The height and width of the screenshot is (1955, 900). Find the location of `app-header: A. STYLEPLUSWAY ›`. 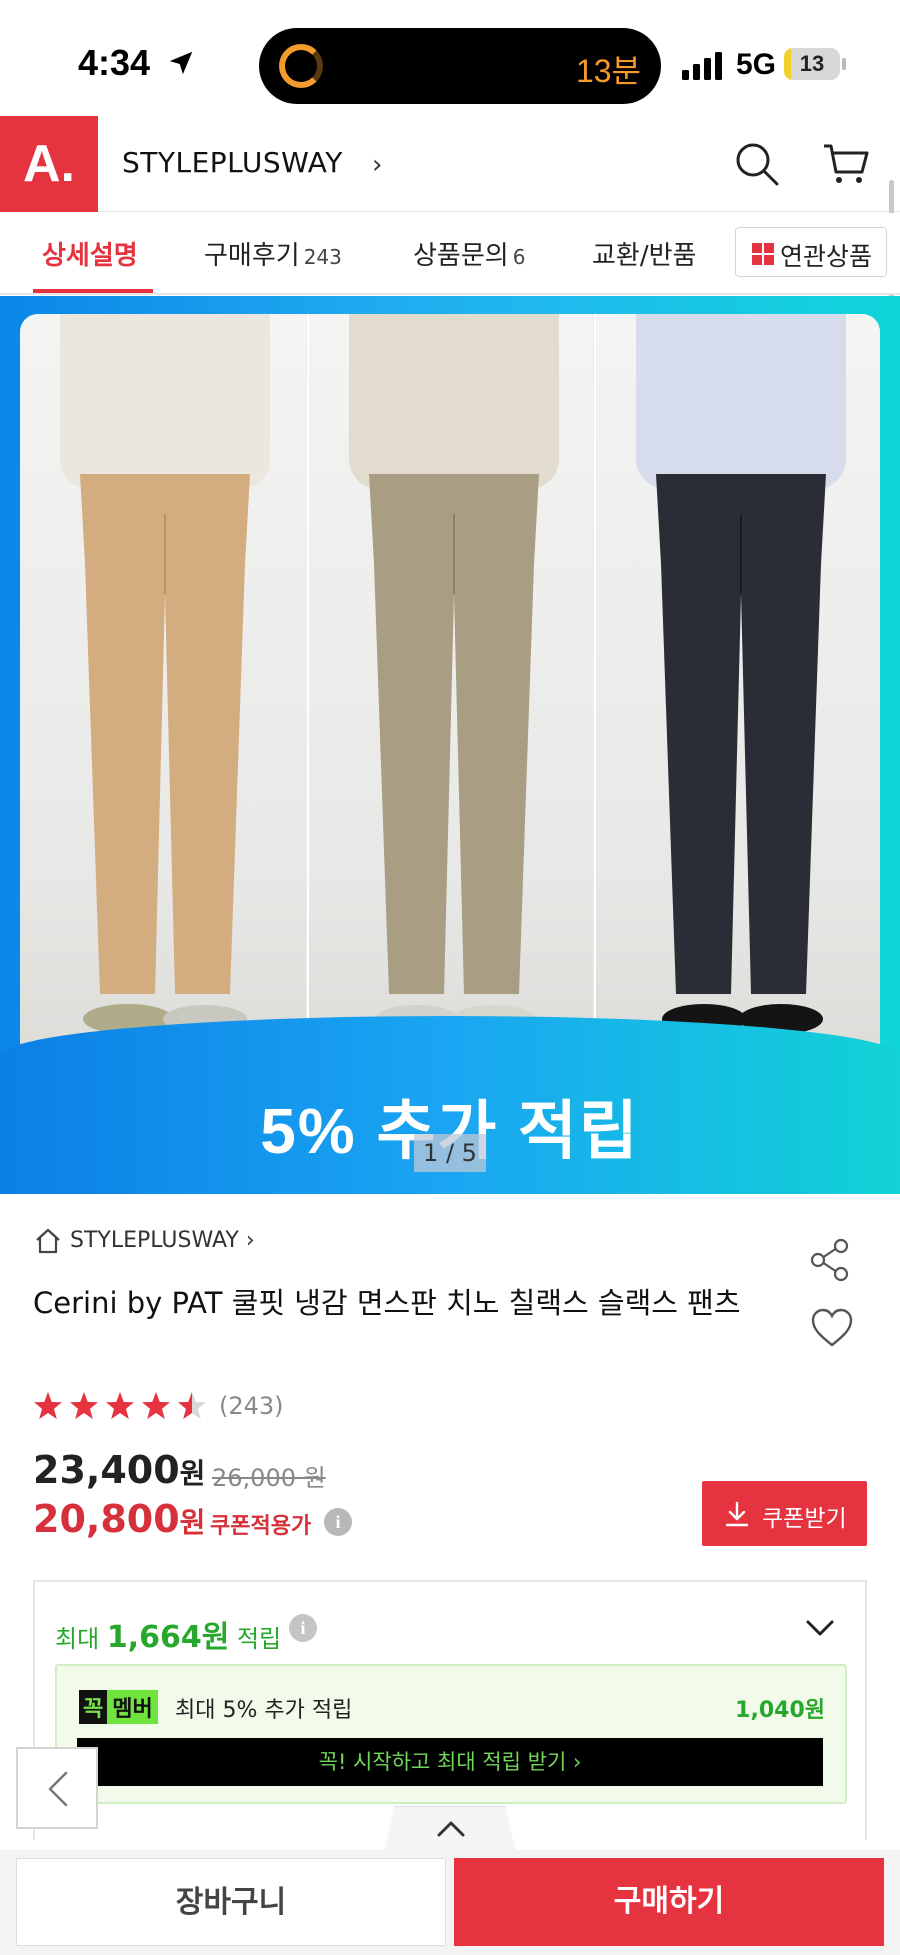

app-header: A. STYLEPLUSWAY › is located at coordinates (450, 164).